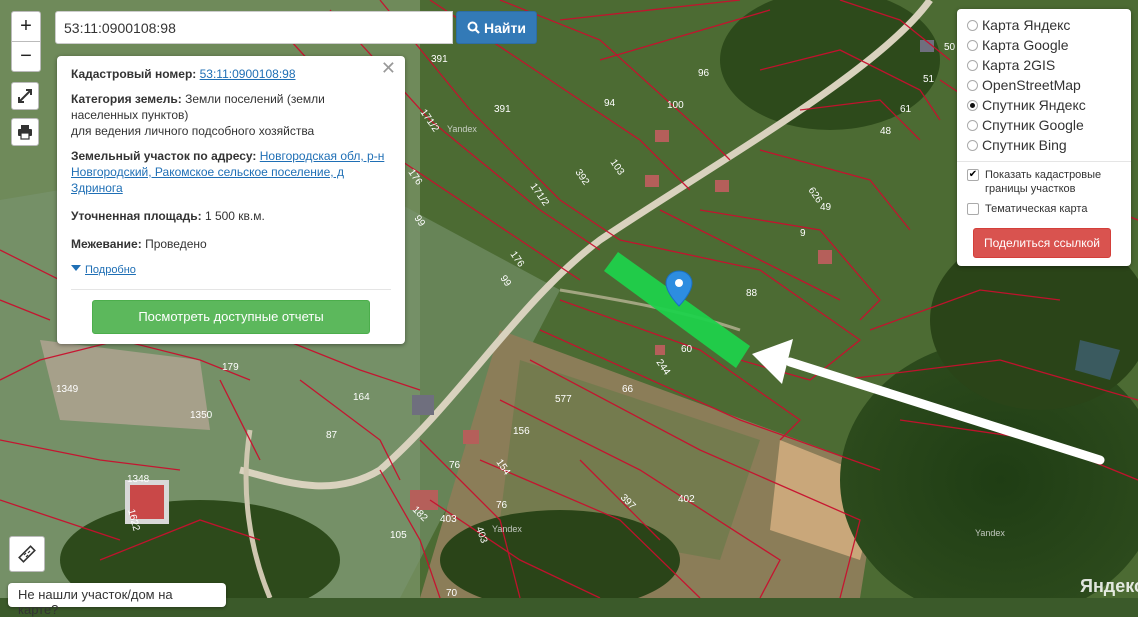 Image resolution: width=1138 pixels, height=617 pixels. Describe the element at coordinates (1024, 145) in the screenshot. I see `layer-option-label: Спутник Bing` at that location.